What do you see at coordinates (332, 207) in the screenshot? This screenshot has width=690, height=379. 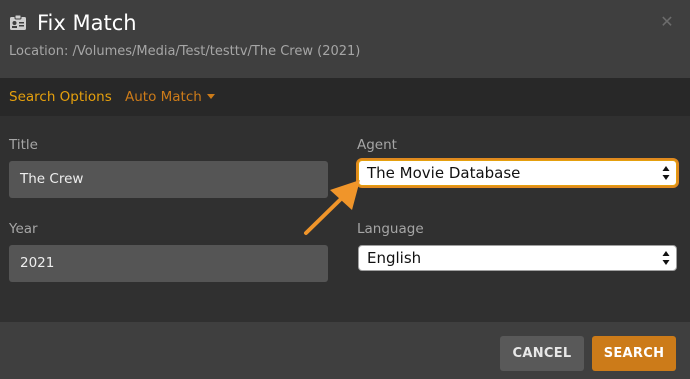 I see `annotation-arrow-icon` at bounding box center [332, 207].